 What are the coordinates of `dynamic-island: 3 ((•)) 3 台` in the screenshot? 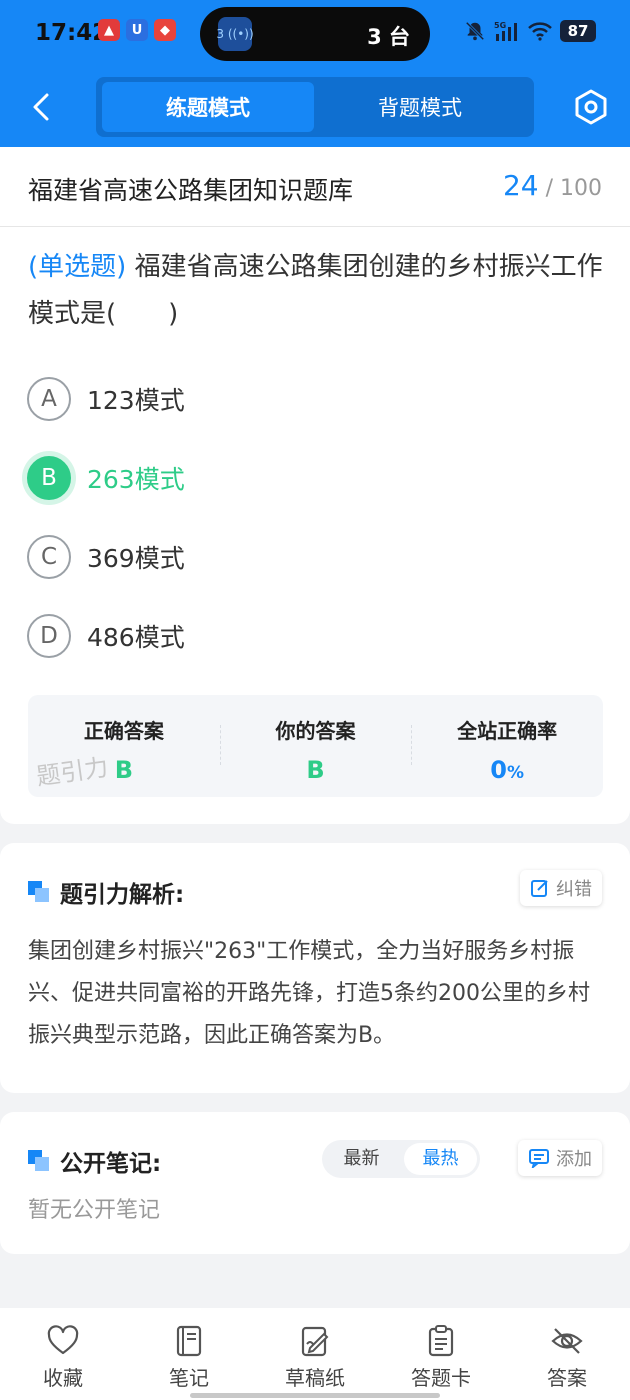 It's located at (315, 34).